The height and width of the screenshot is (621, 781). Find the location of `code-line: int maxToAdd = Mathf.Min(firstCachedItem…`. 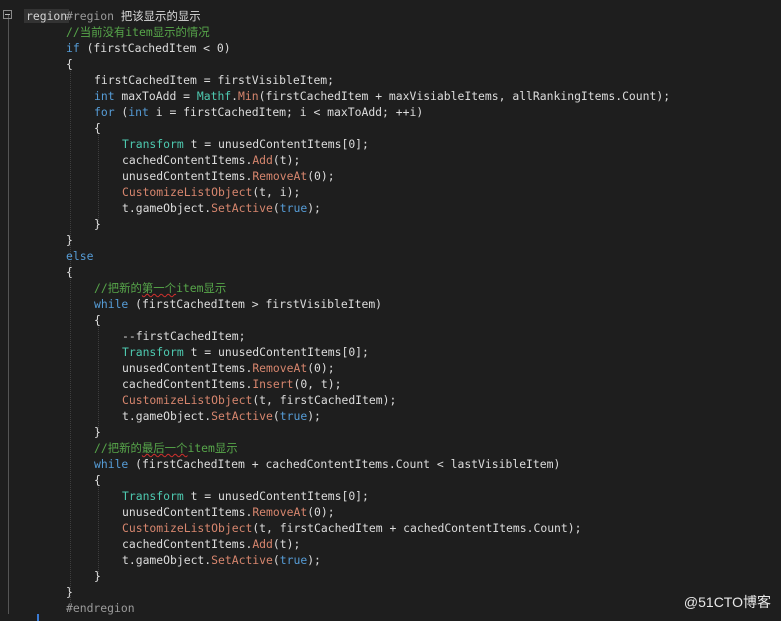

code-line: int maxToAdd = Mathf.Min(firstCachedItem… is located at coordinates (382, 96).